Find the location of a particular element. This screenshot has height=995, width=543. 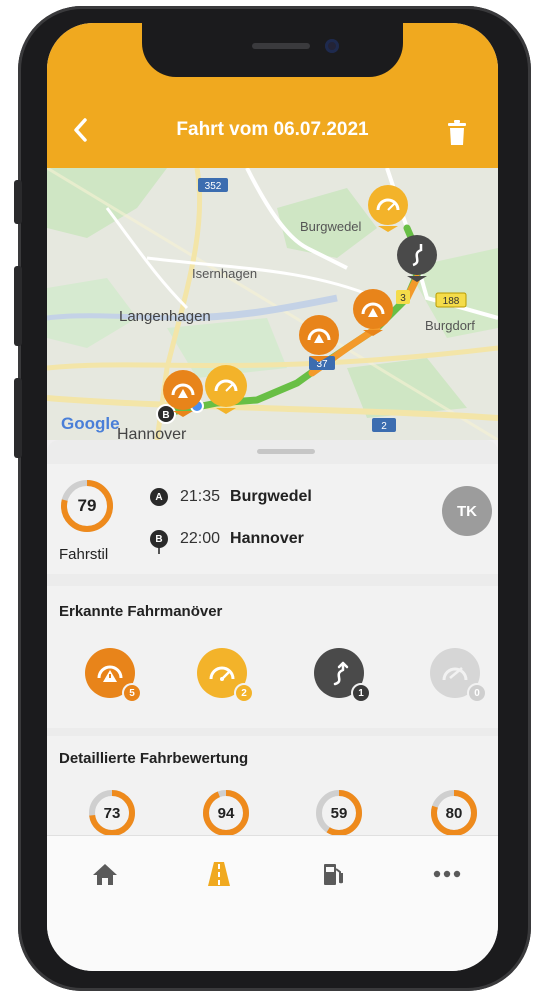

end-marker: B is located at coordinates (159, 539).